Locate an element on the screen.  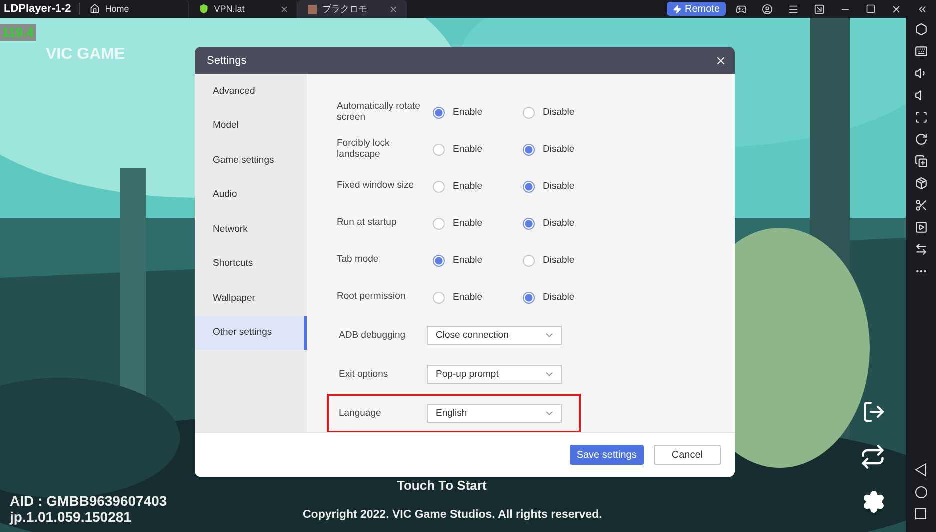
version-text: jp.1.01.059.150281 is located at coordinates (71, 517).